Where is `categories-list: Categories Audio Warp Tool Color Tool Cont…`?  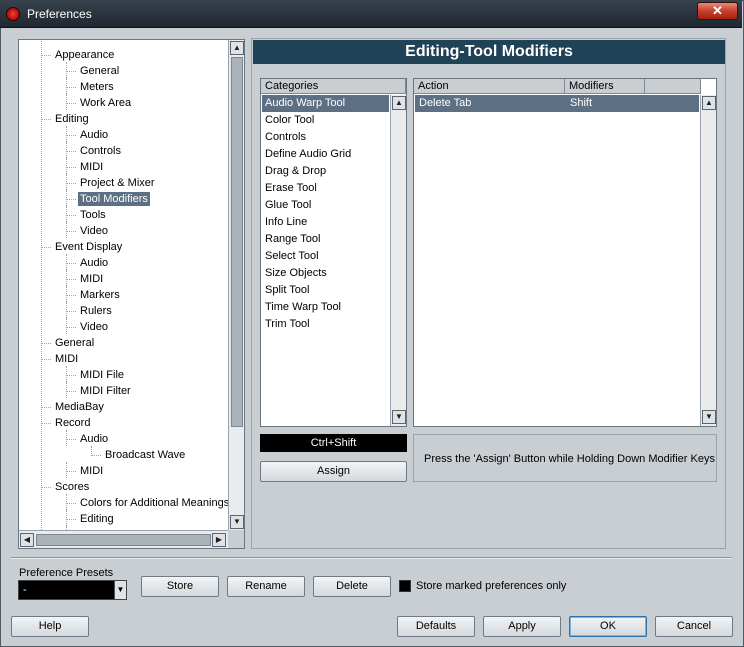
categories-list: Categories Audio Warp Tool Color Tool Cont… is located at coordinates (333, 252).